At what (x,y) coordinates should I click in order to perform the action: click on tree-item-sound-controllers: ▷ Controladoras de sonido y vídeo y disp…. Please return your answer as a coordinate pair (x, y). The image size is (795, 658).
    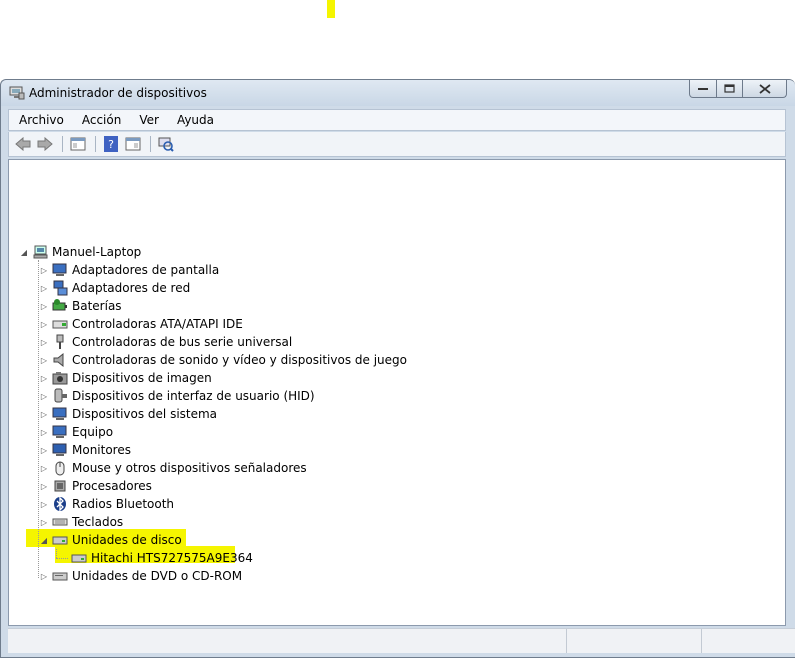
    Looking at the image, I should click on (223, 360).